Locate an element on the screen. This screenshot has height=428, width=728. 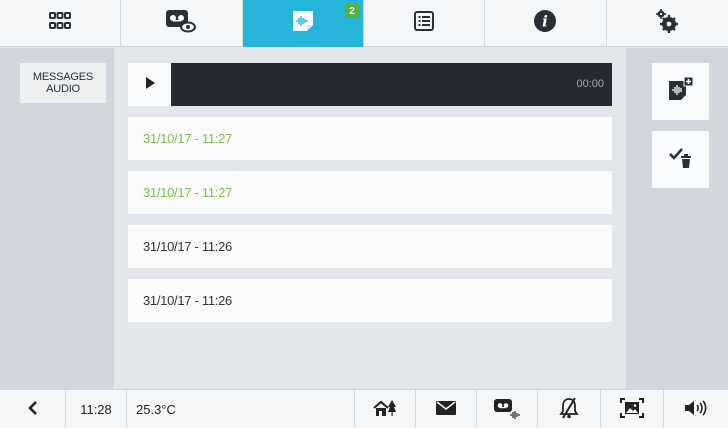
play-icon is located at coordinates (150, 85).